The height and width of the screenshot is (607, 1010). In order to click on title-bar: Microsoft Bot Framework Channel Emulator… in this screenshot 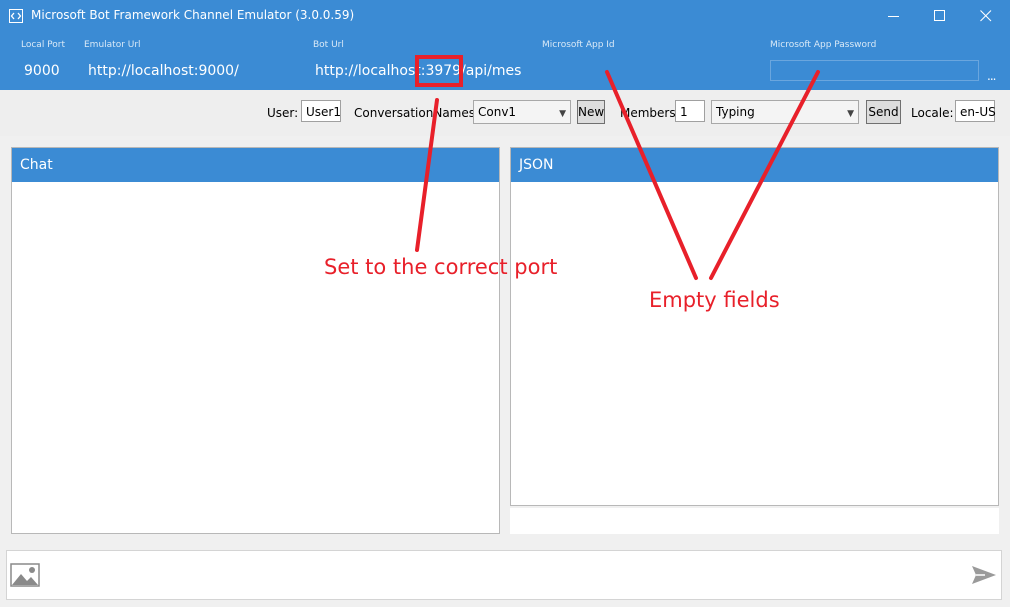, I will do `click(505, 16)`.